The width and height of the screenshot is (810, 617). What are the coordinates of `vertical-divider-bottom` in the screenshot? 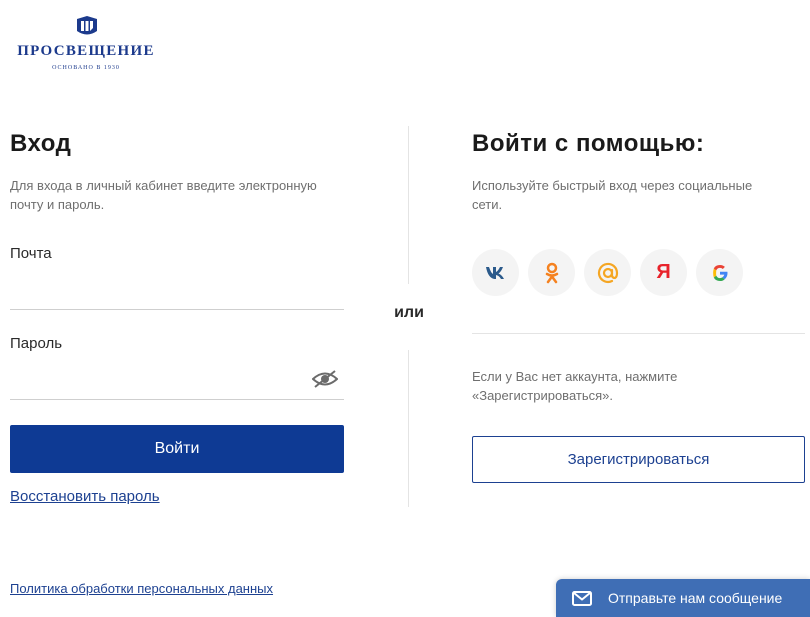 It's located at (408, 428).